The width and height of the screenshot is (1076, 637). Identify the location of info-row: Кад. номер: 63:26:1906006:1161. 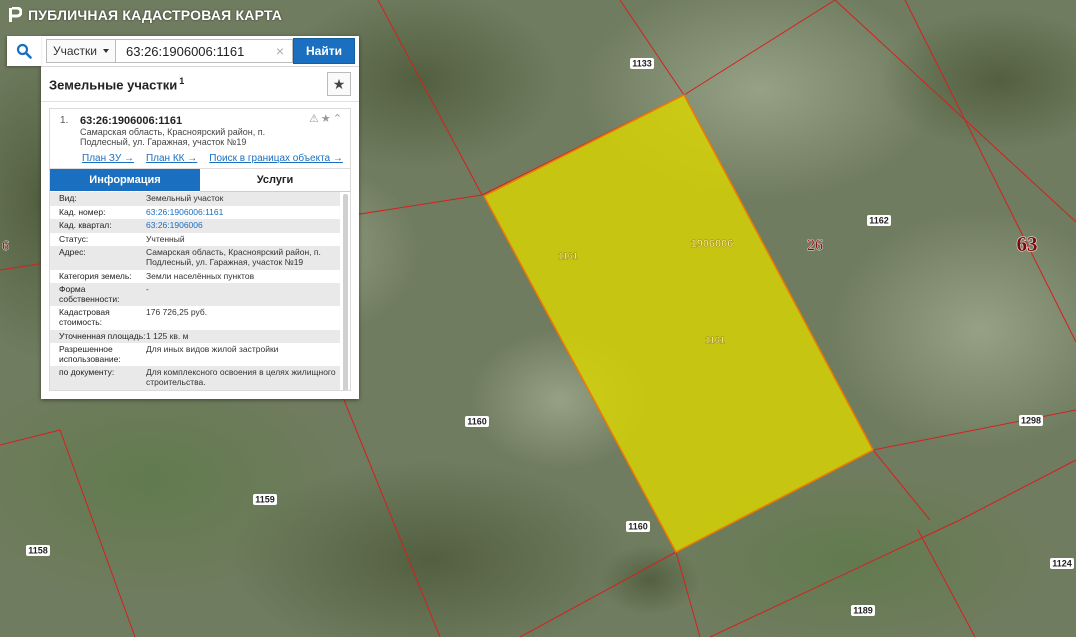
(195, 213).